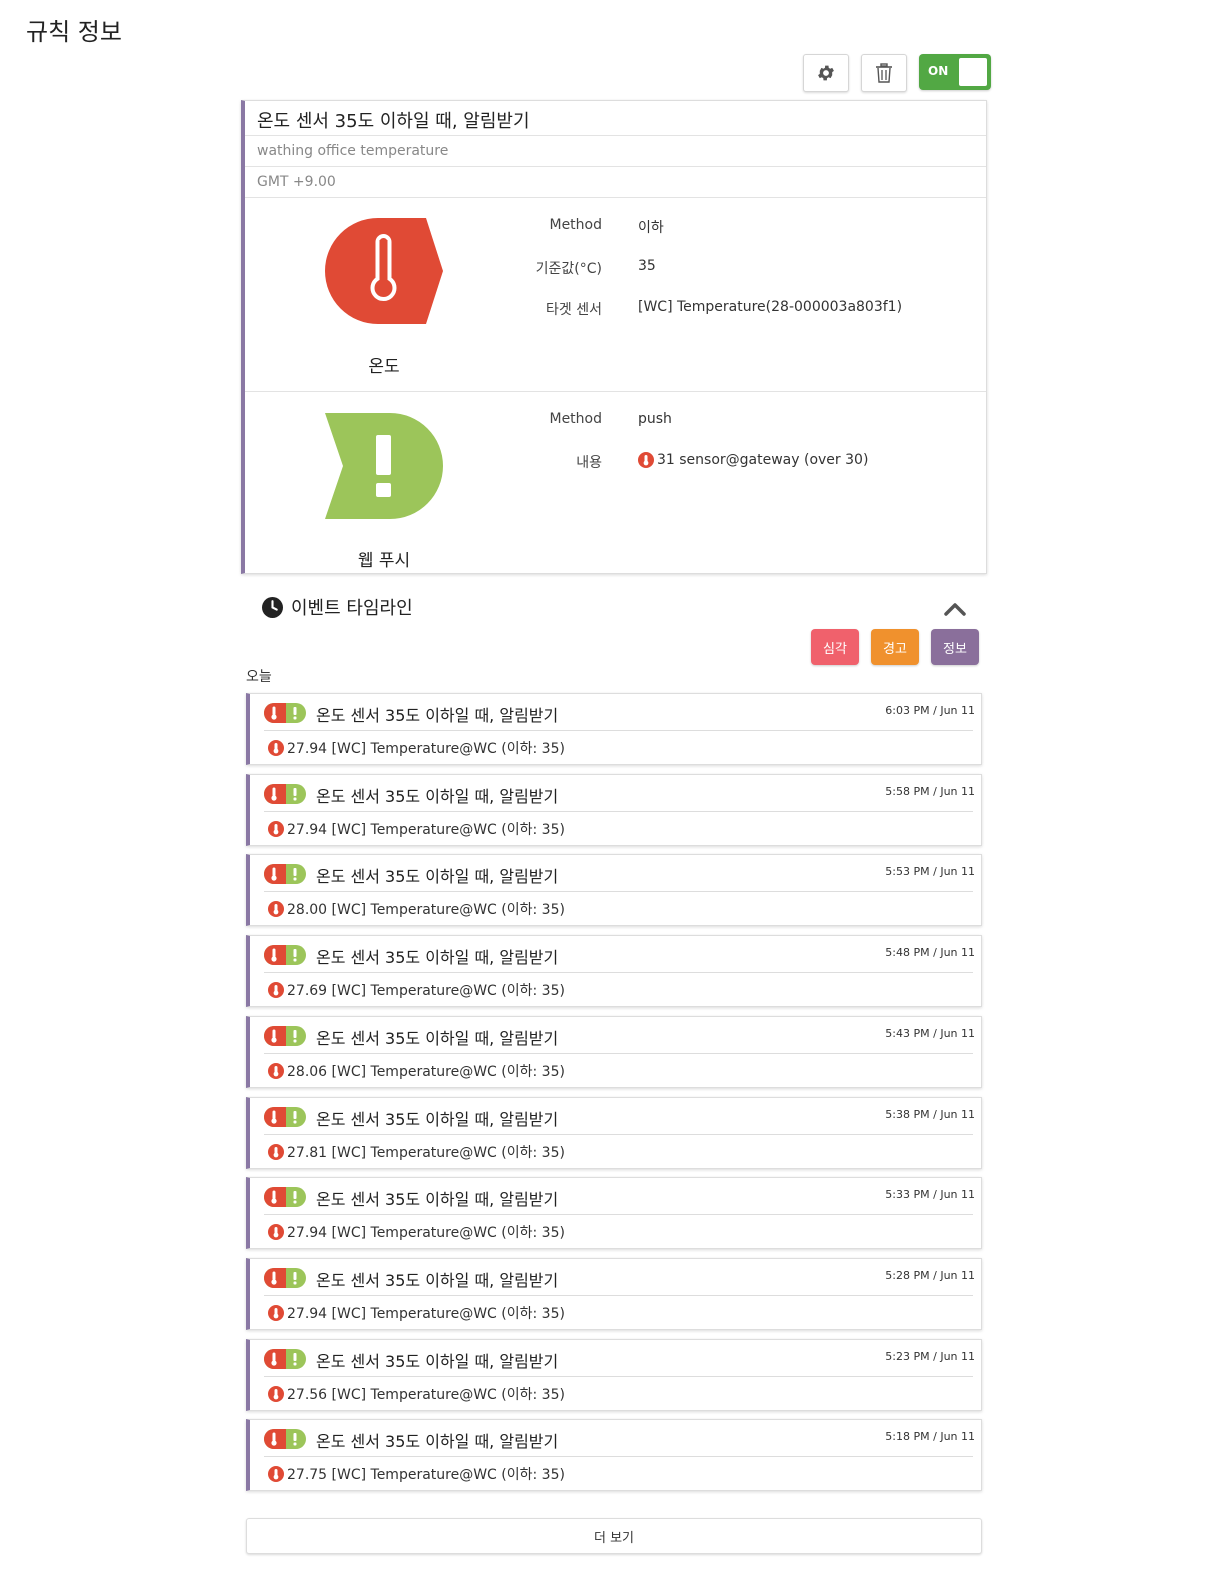 This screenshot has height=1573, width=1232. What do you see at coordinates (955, 72) in the screenshot?
I see `rule-enable-toggle: ON` at bounding box center [955, 72].